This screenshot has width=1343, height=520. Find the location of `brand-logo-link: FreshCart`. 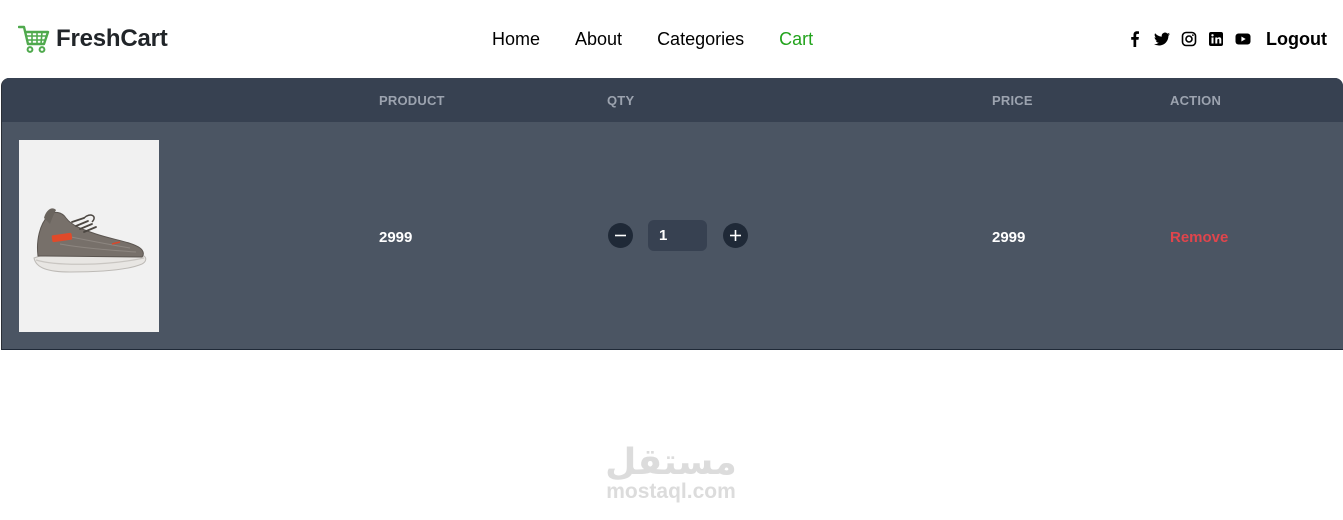

brand-logo-link: FreshCart is located at coordinates (93, 39).